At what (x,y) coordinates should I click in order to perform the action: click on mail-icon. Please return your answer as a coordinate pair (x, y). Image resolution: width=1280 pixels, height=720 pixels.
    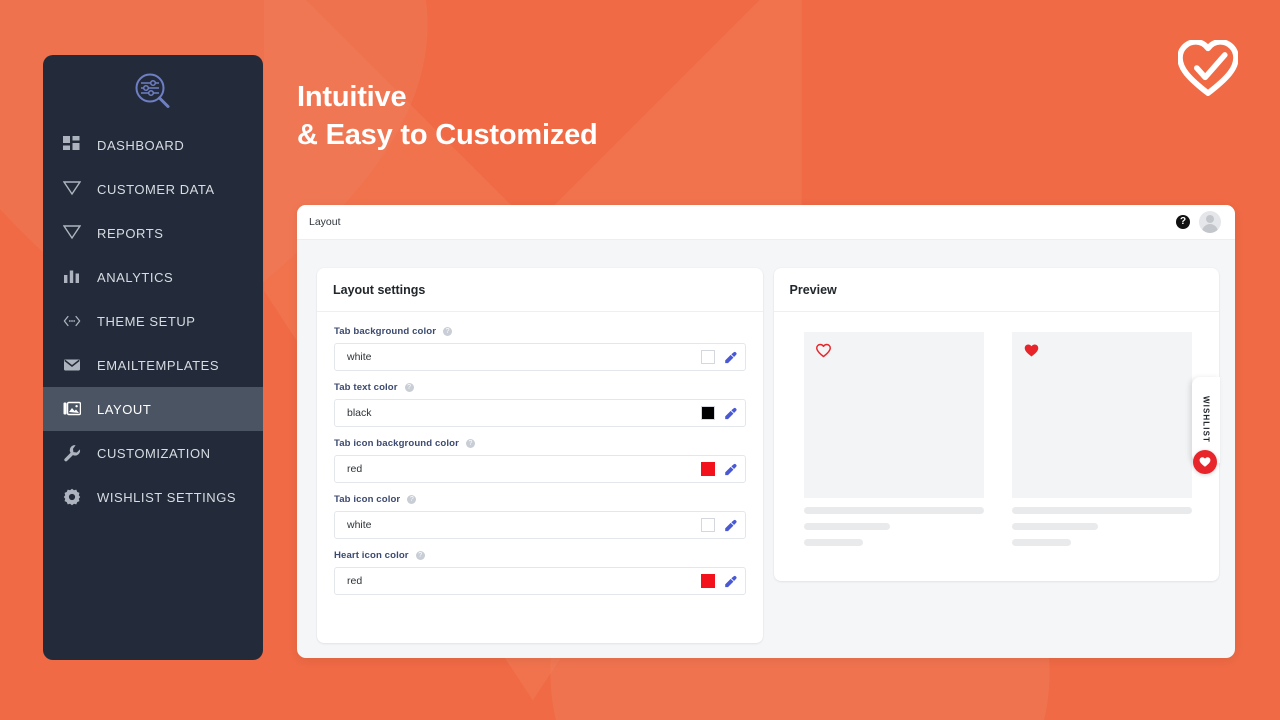
    Looking at the image, I should click on (72, 365).